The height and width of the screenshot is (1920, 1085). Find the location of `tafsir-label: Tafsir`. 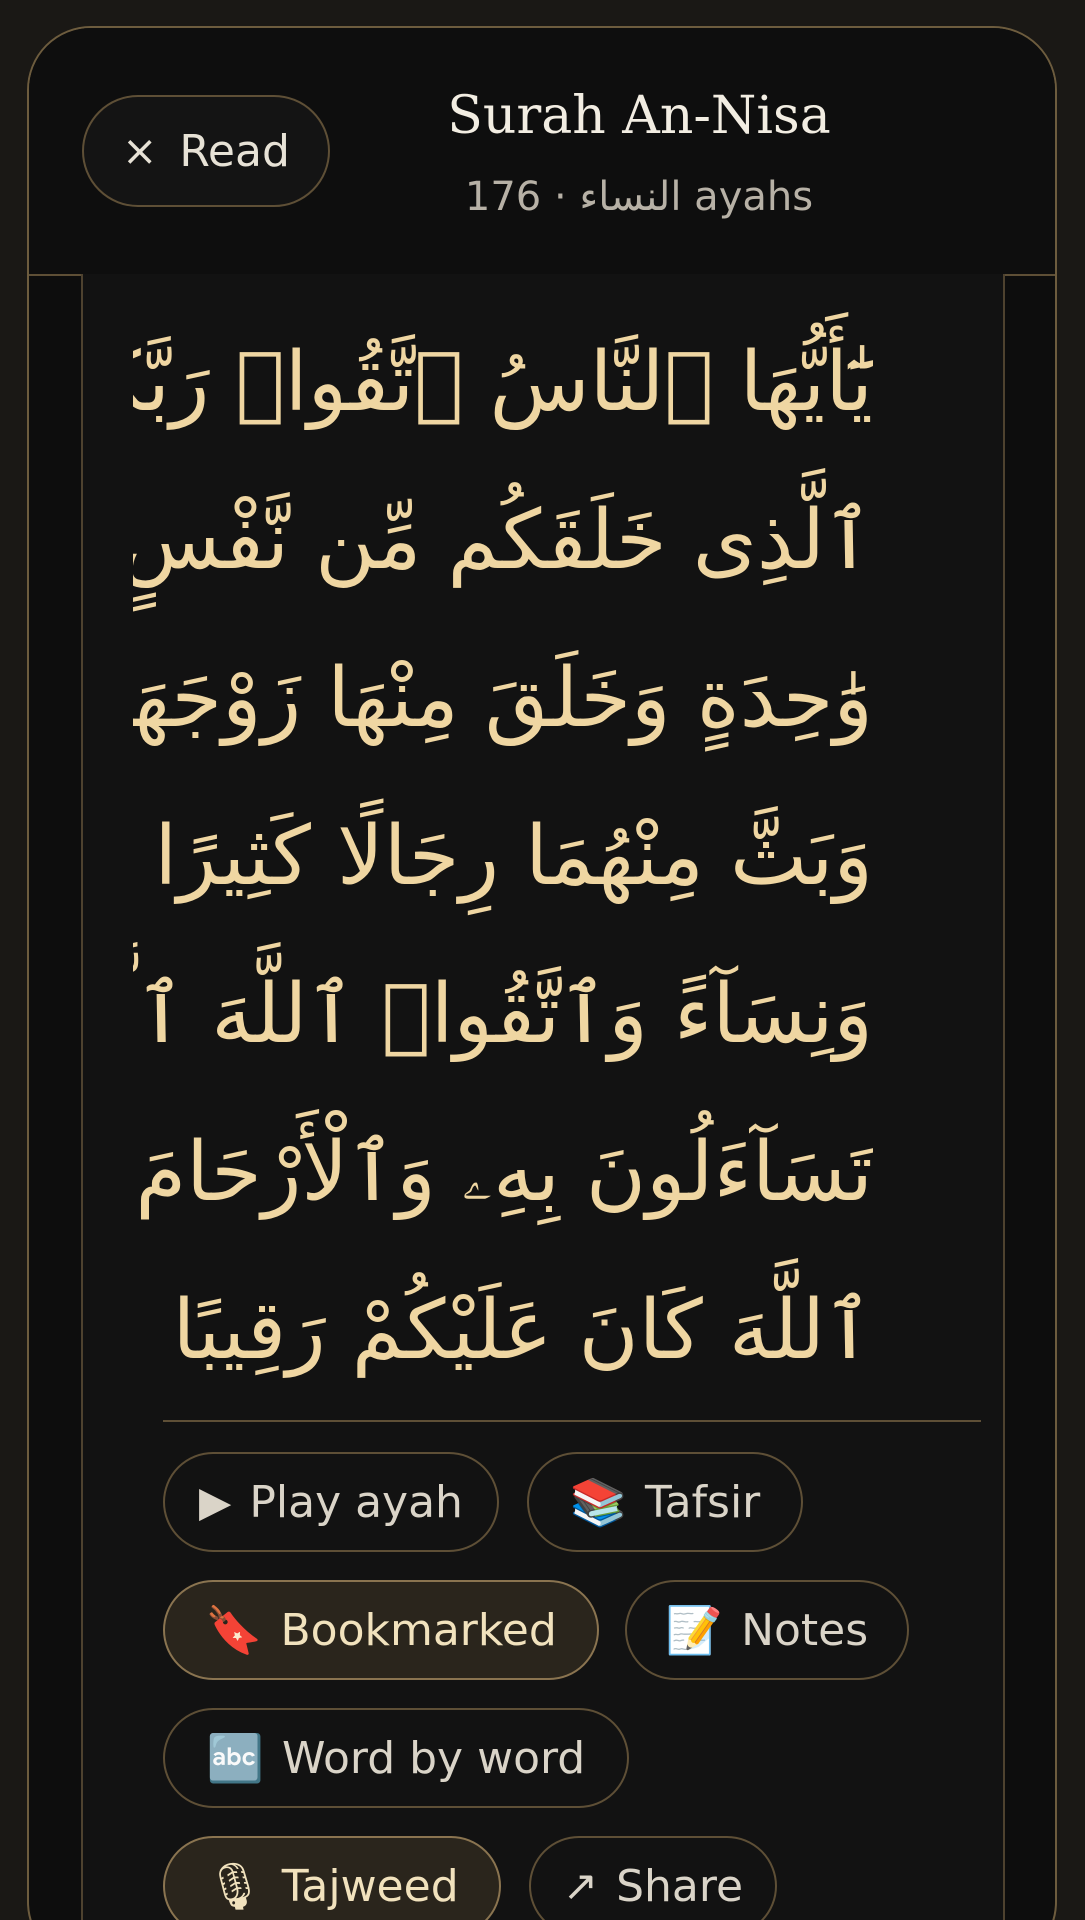

tafsir-label: Tafsir is located at coordinates (702, 1502).